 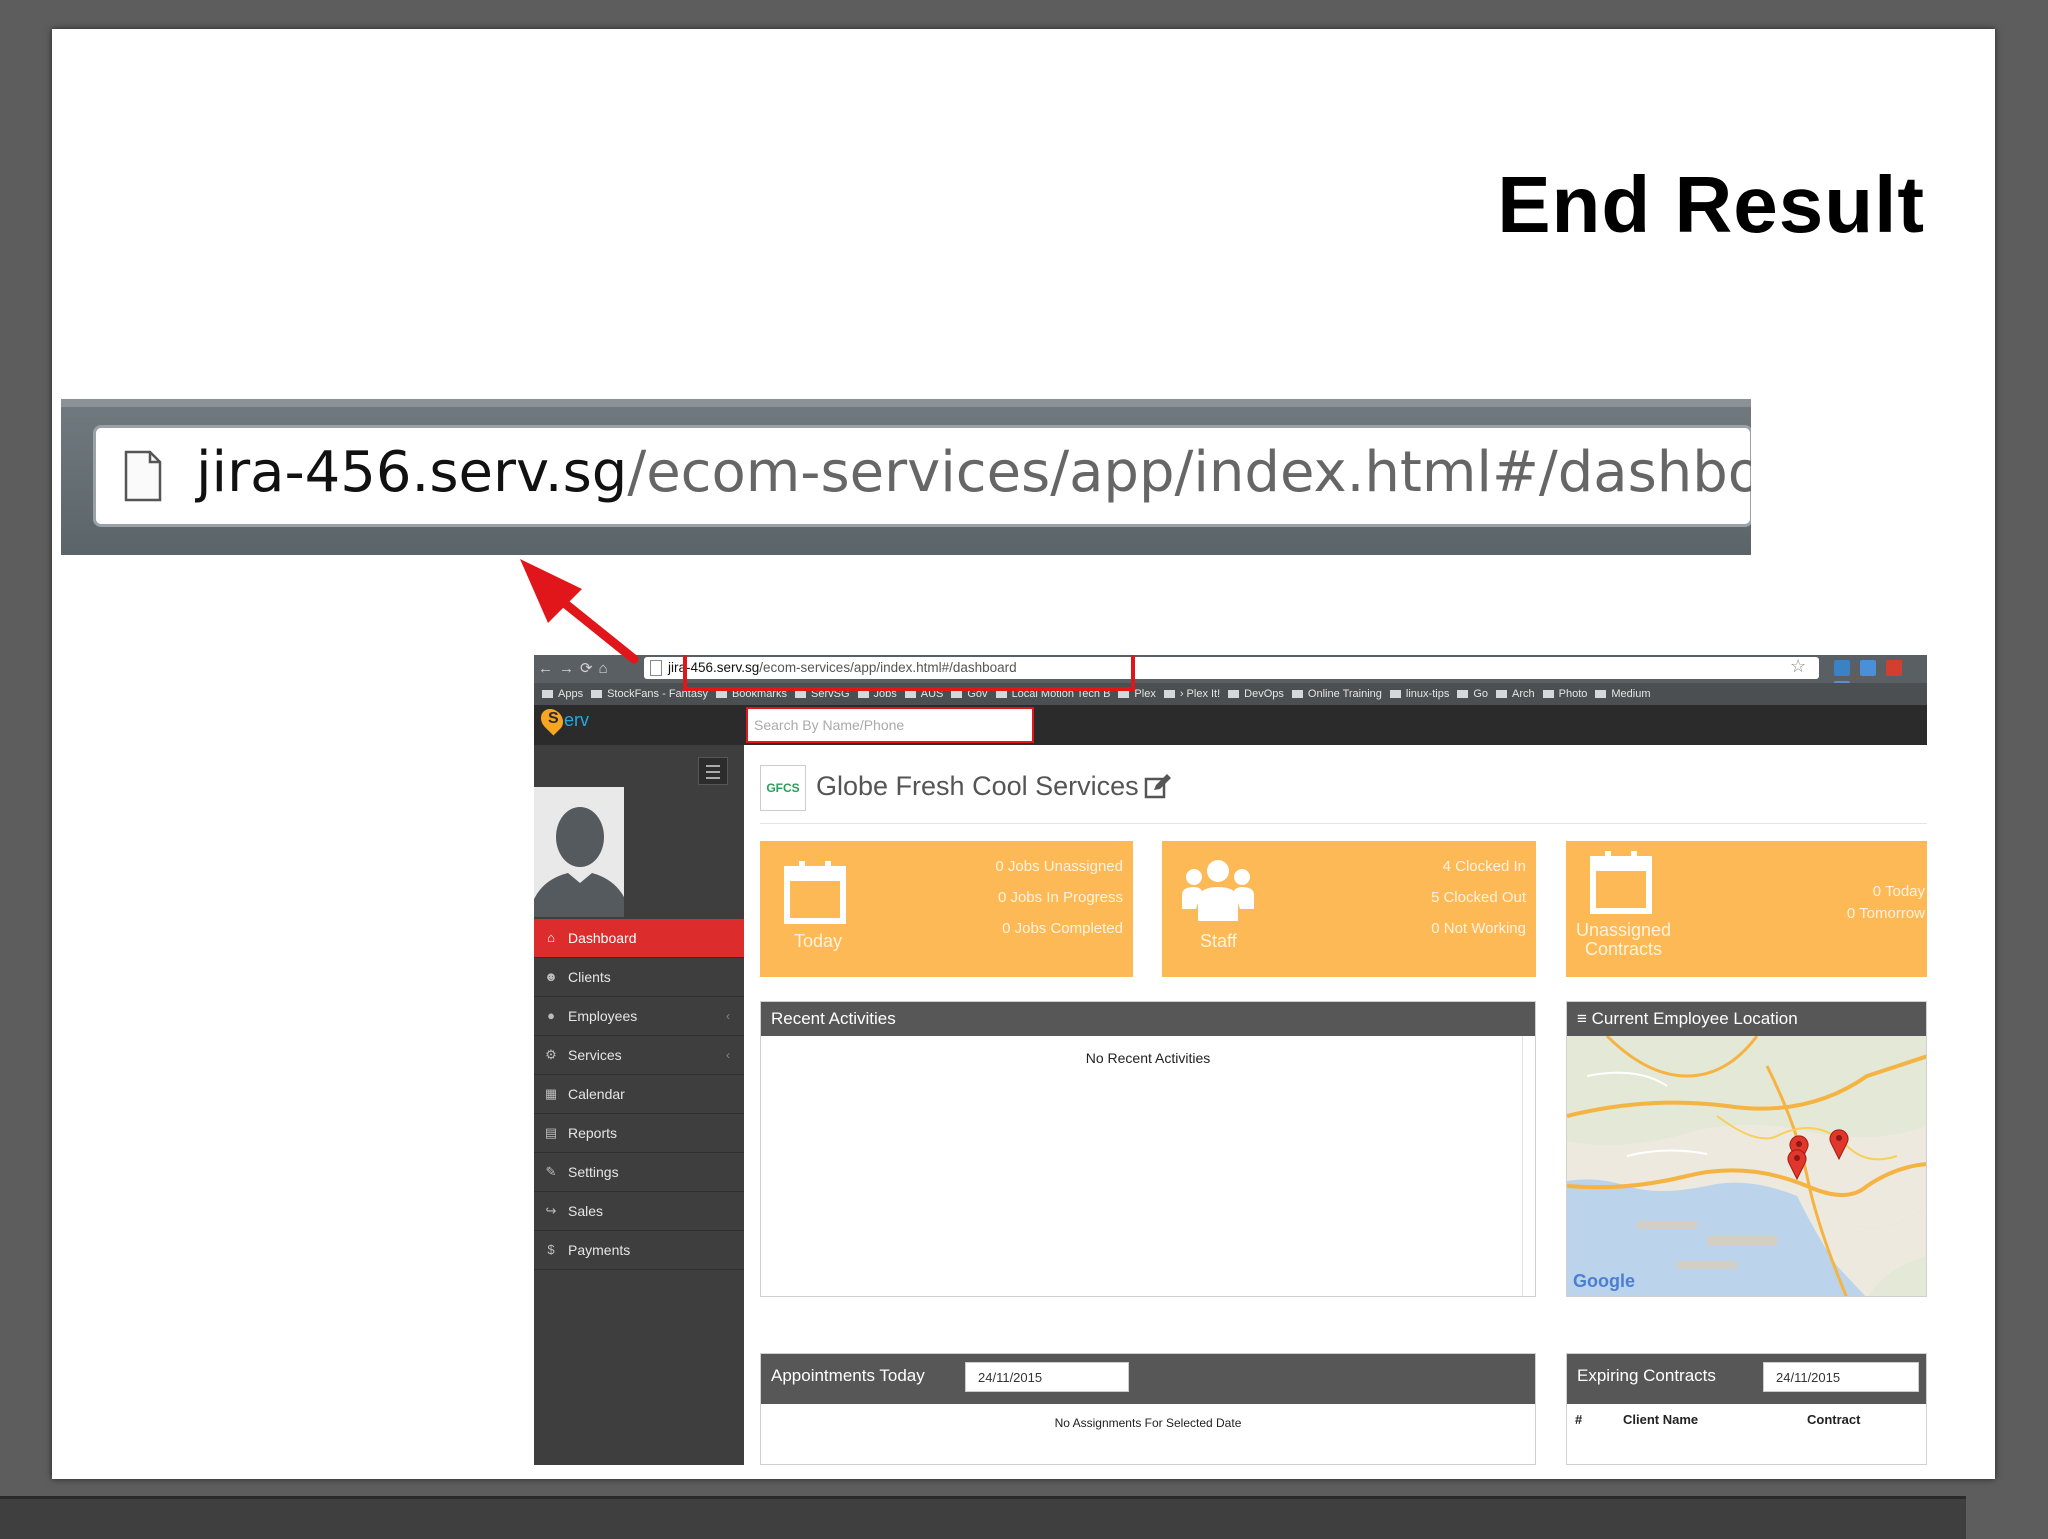 What do you see at coordinates (1624, 930) in the screenshot?
I see `contracts-caption-line1: Unassigned` at bounding box center [1624, 930].